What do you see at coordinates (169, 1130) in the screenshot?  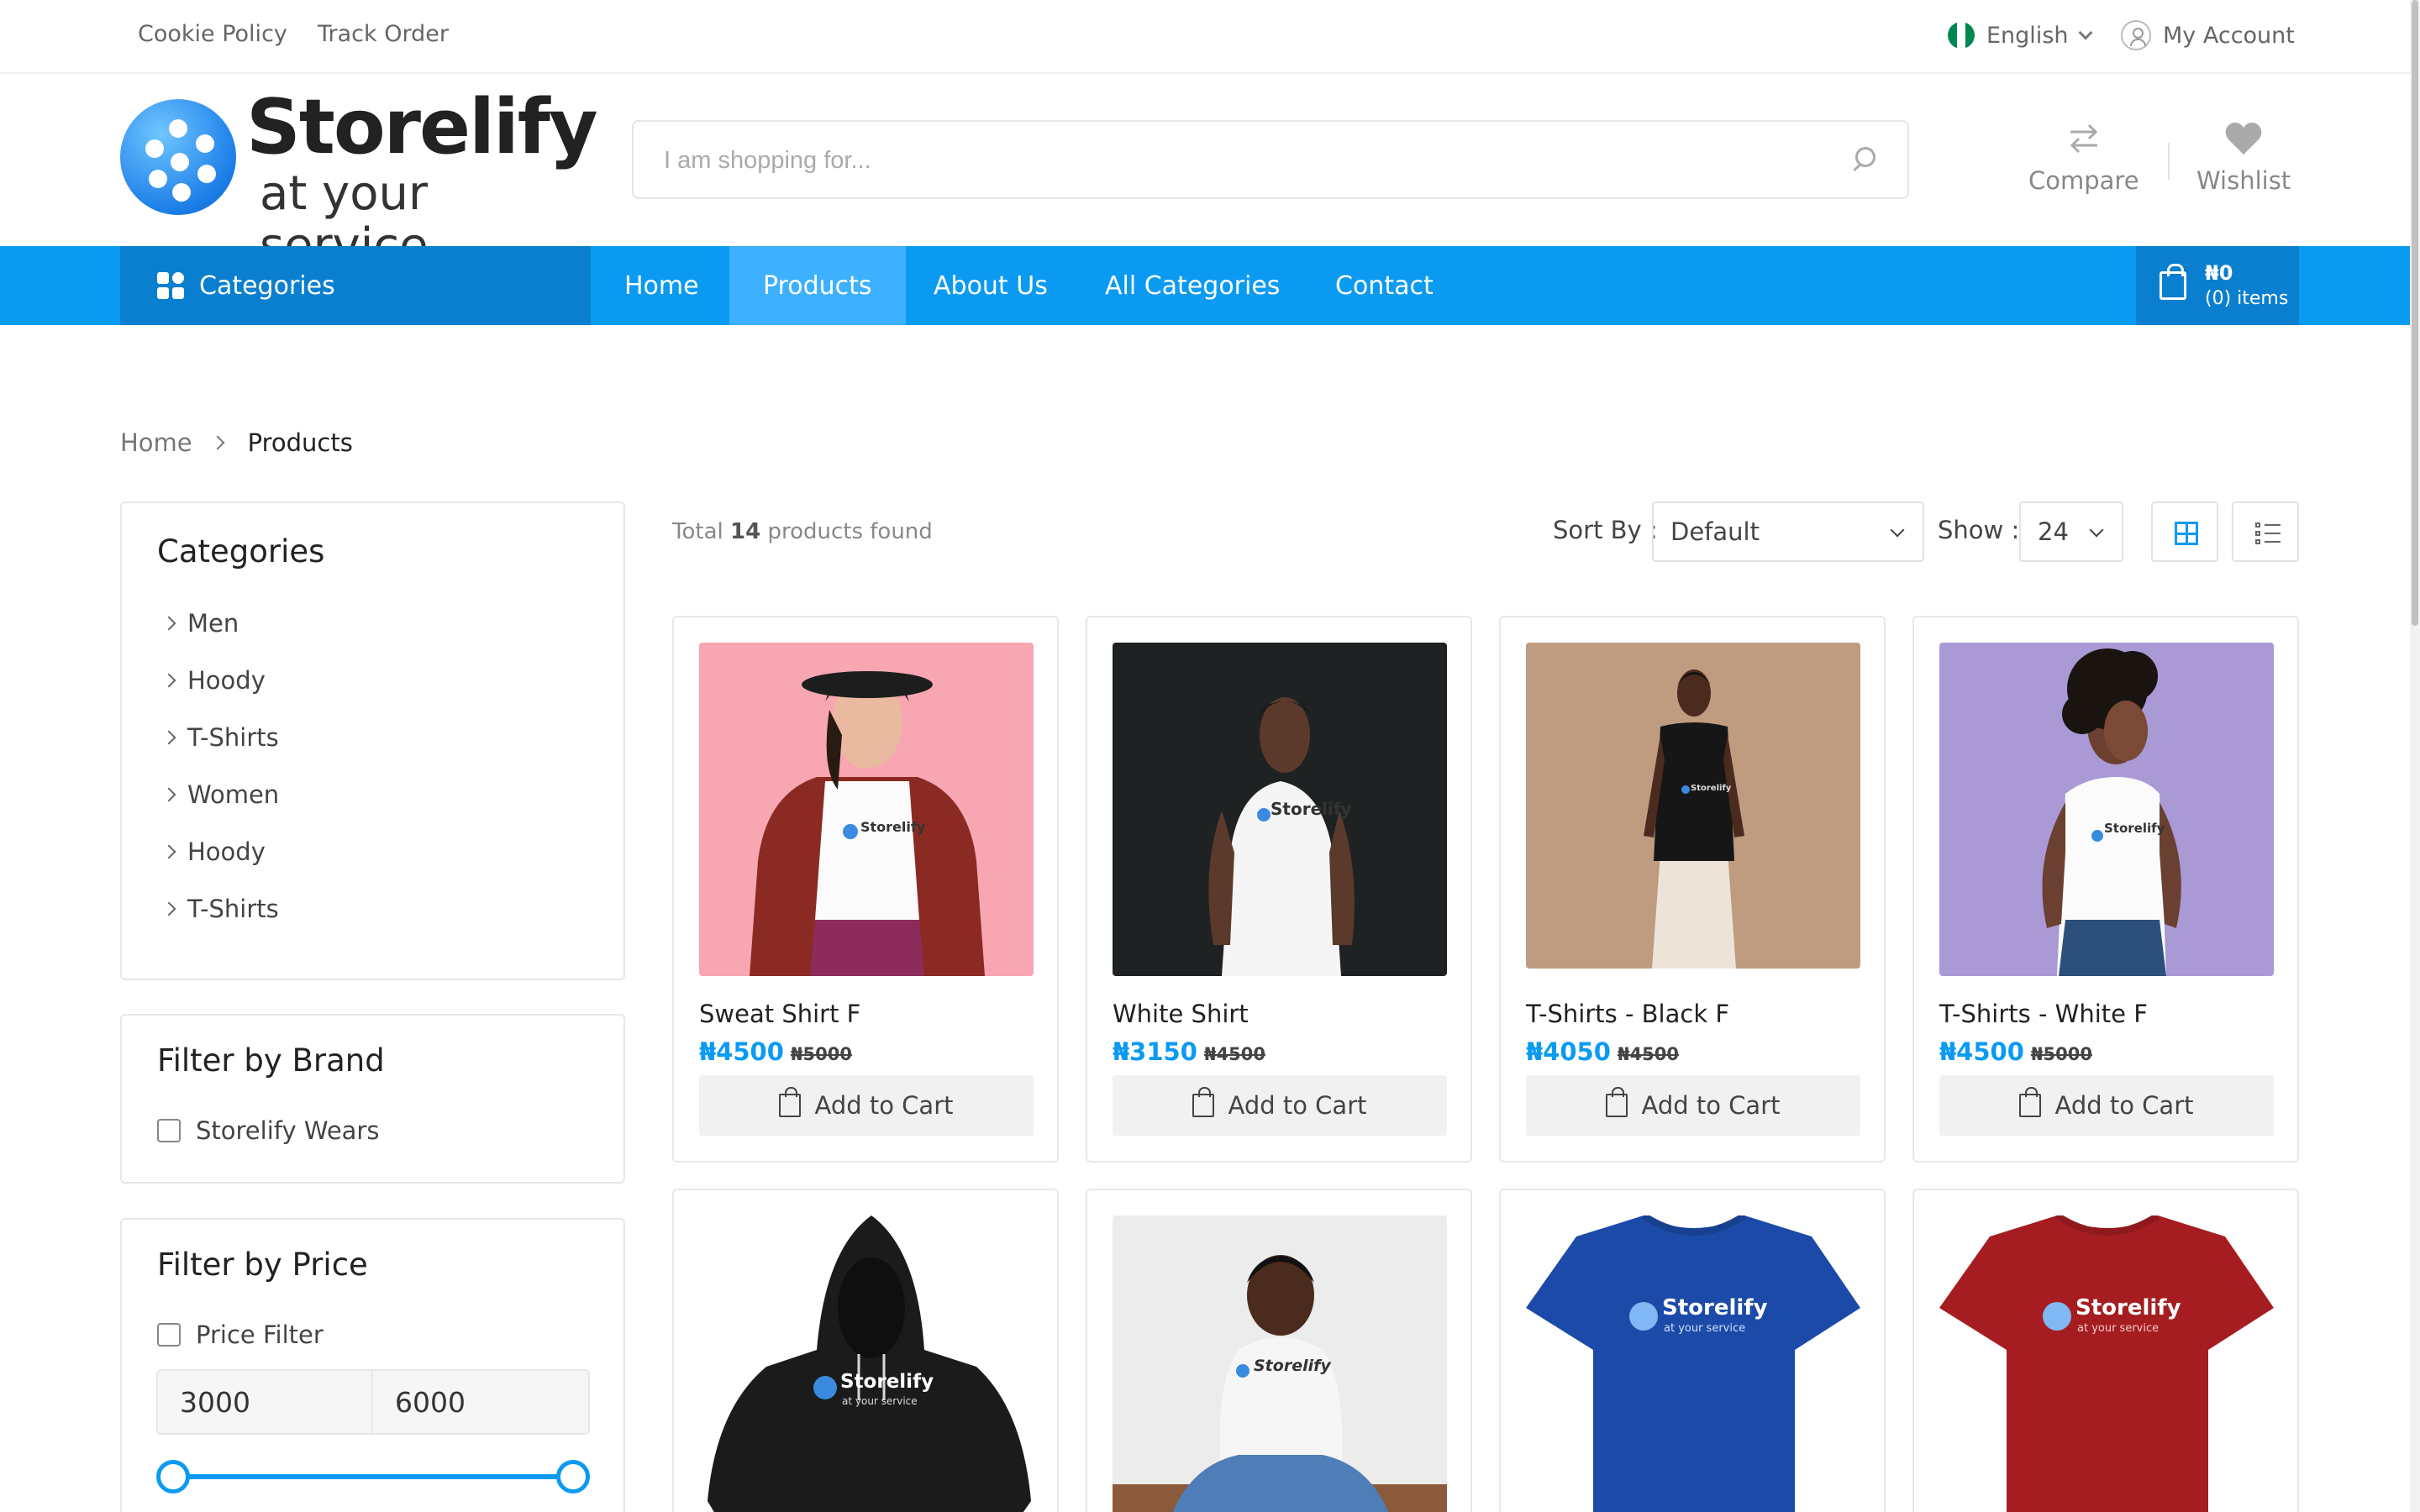 I see `brand-checkbox` at bounding box center [169, 1130].